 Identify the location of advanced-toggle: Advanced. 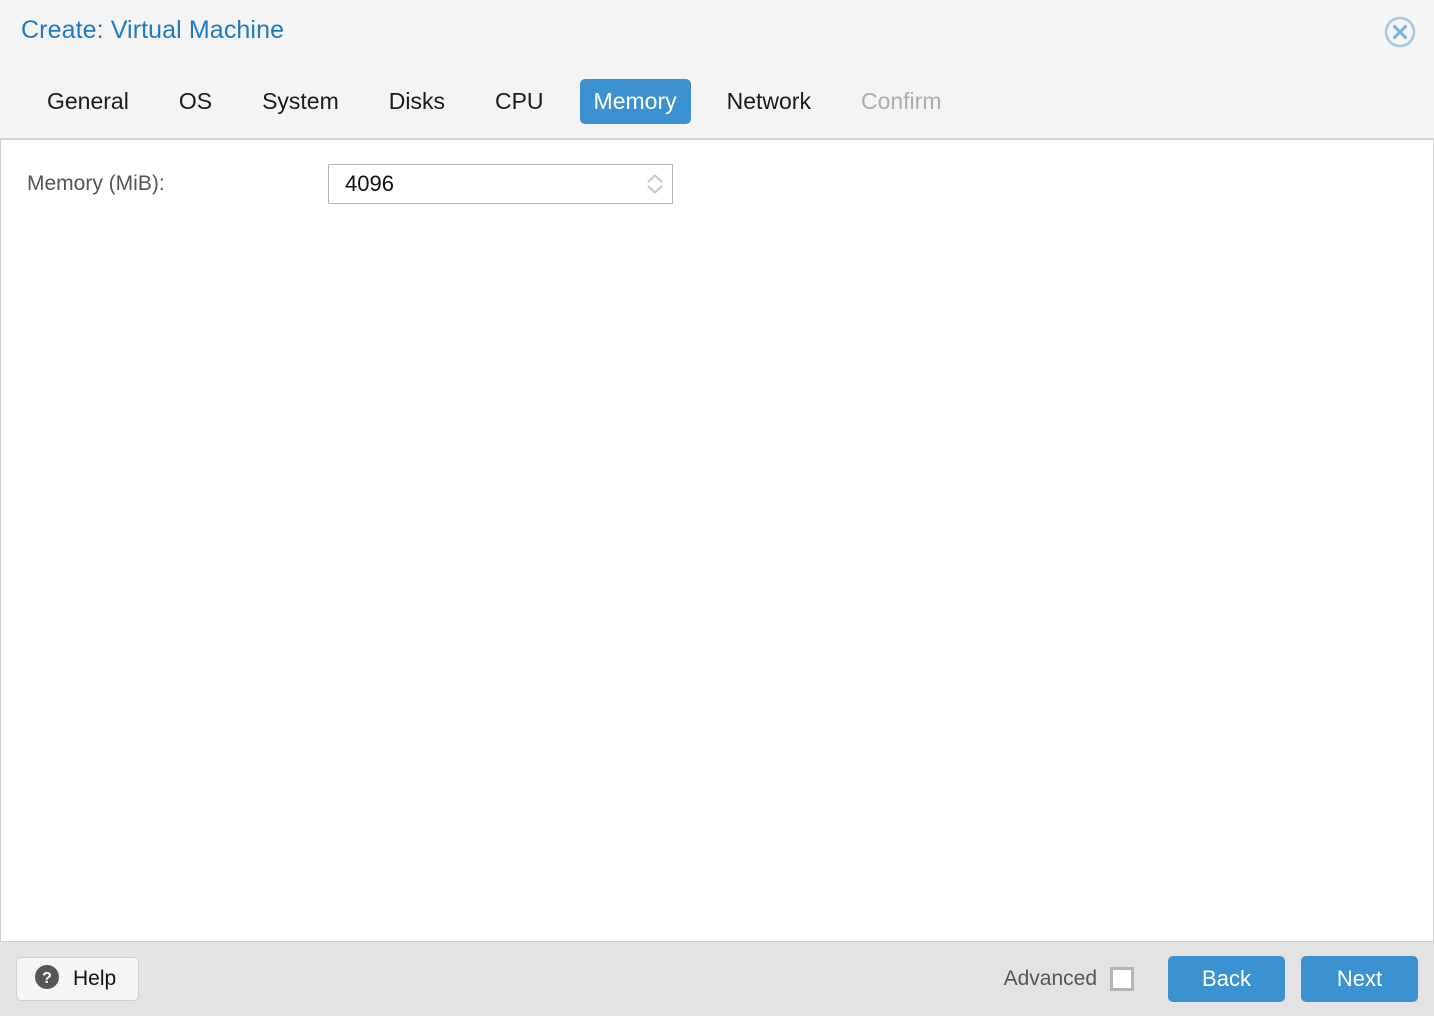
(1069, 979).